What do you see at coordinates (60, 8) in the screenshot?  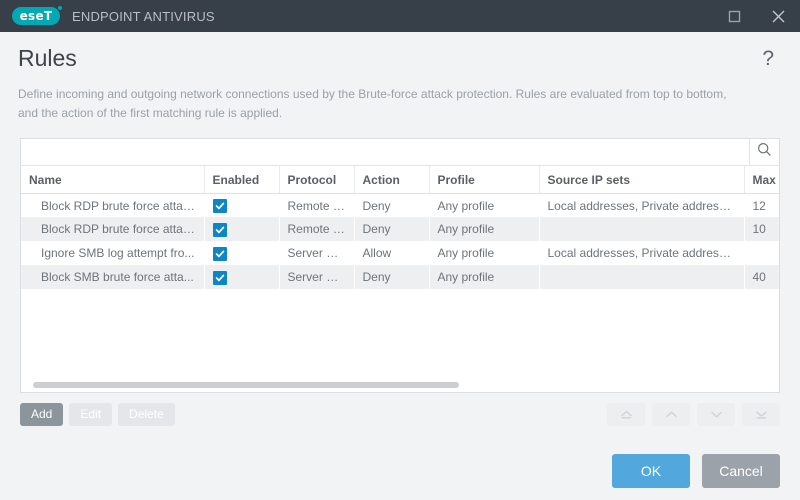 I see `eset-logo-dot` at bounding box center [60, 8].